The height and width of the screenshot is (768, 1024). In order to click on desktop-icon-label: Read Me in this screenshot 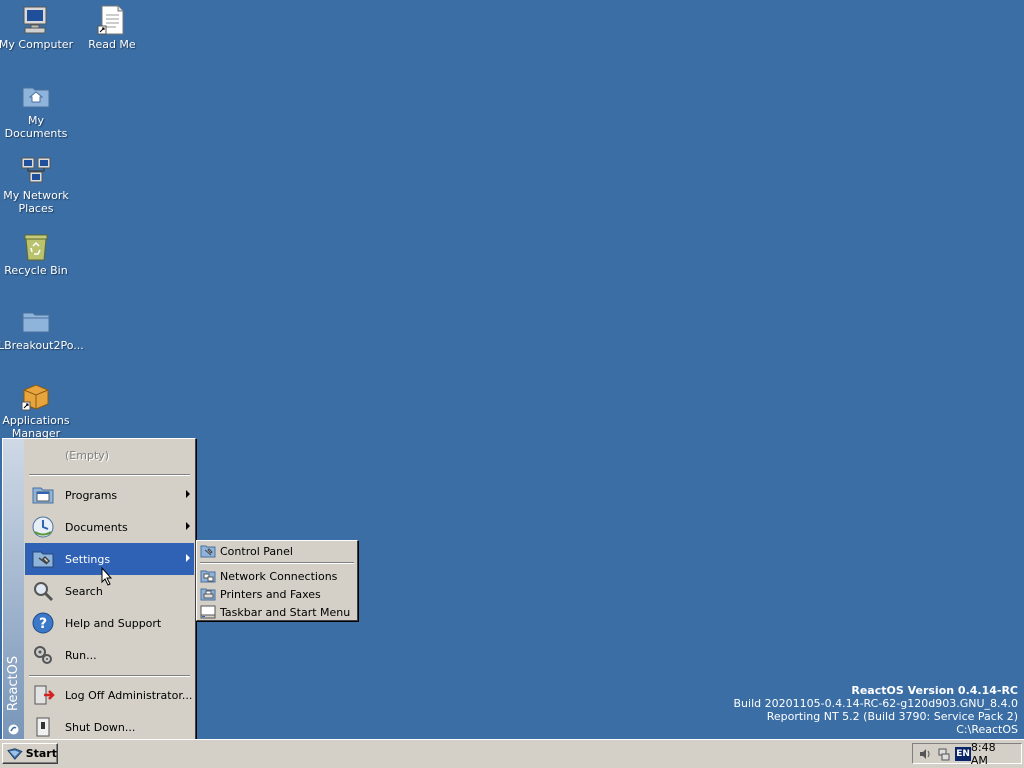, I will do `click(112, 44)`.